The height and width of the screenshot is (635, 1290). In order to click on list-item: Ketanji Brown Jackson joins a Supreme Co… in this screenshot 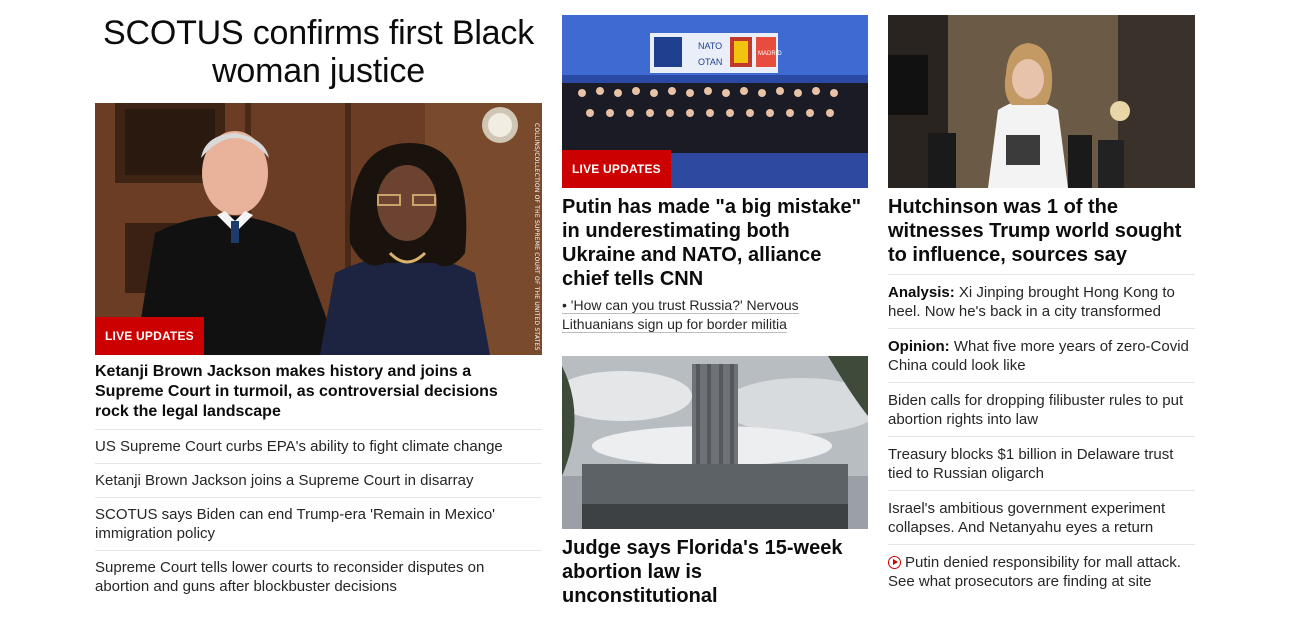, I will do `click(318, 480)`.